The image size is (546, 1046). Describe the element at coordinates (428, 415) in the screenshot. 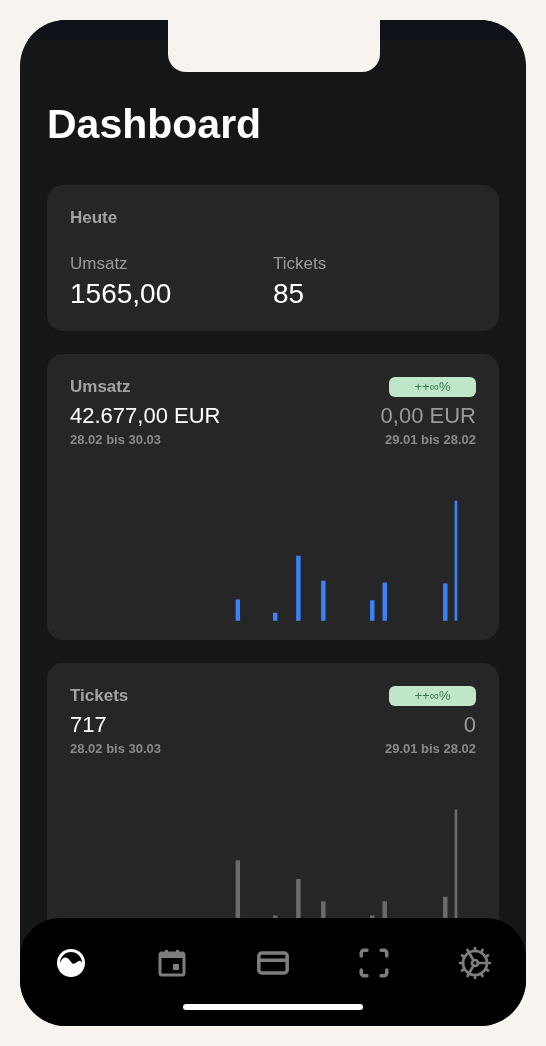

I see `previous-value: 0,00 EUR` at that location.